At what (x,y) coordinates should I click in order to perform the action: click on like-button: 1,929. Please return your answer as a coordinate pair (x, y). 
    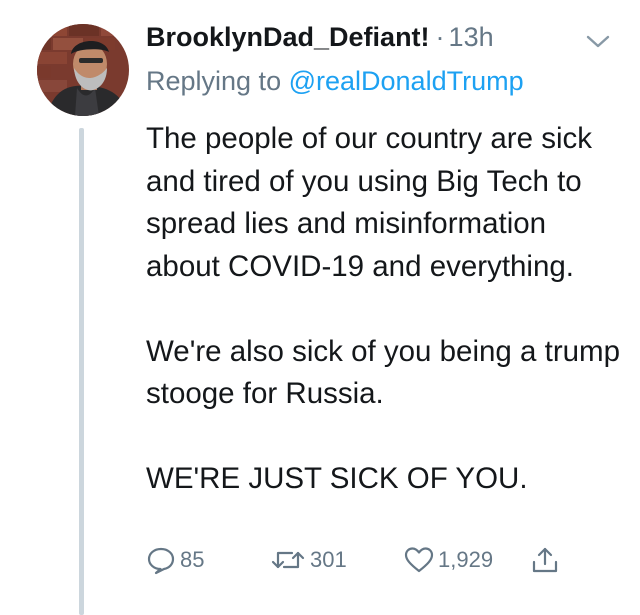
    Looking at the image, I should click on (448, 560).